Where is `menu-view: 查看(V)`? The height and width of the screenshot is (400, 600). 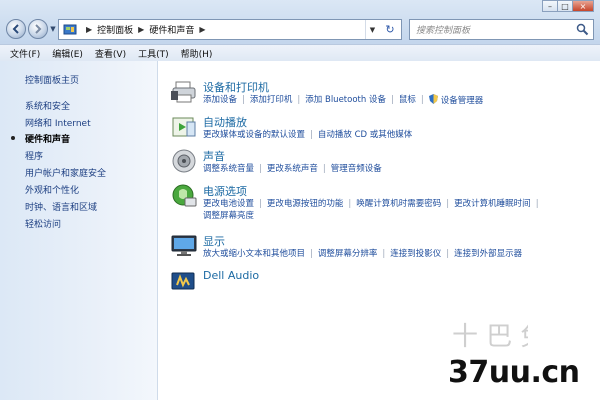 menu-view: 查看(V) is located at coordinates (110, 53).